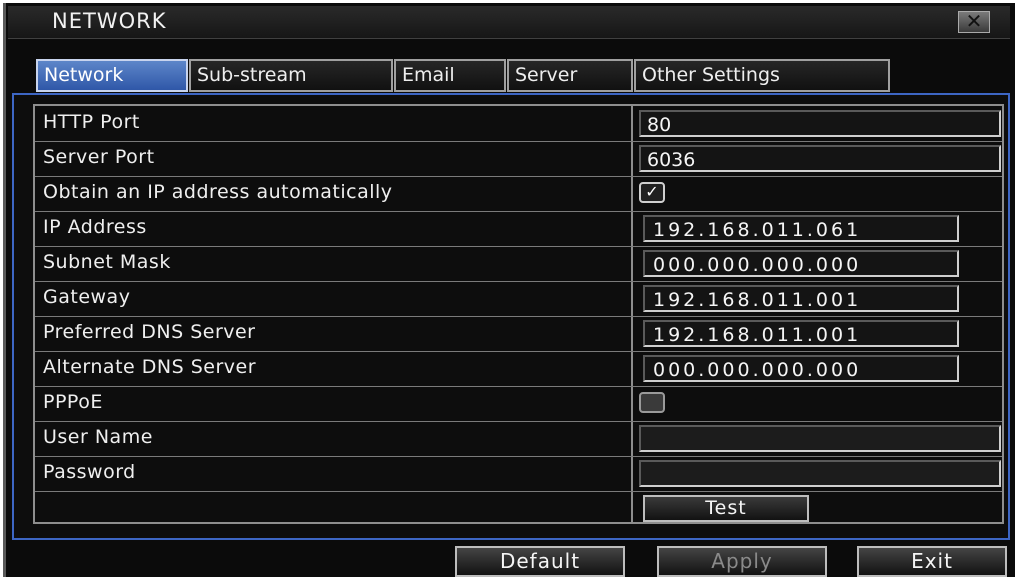 The height and width of the screenshot is (577, 1015). What do you see at coordinates (95, 227) in the screenshot?
I see `ip-address-label: IP Address` at bounding box center [95, 227].